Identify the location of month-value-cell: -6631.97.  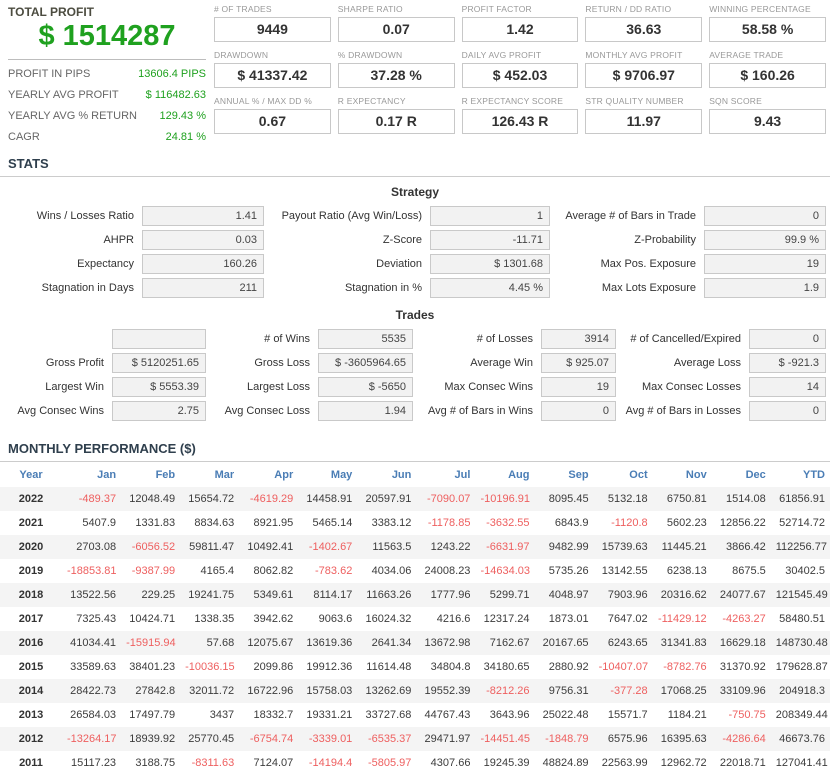
(508, 547).